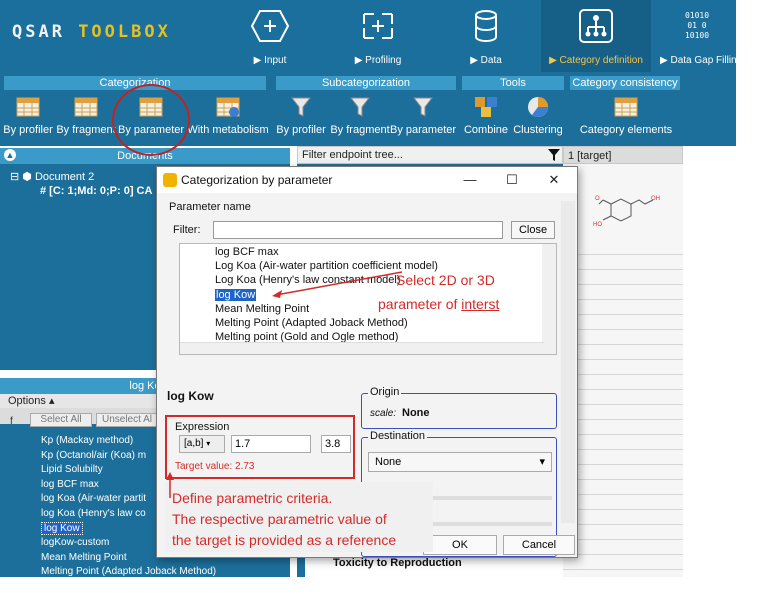  What do you see at coordinates (486, 26) in the screenshot?
I see `database-icon` at bounding box center [486, 26].